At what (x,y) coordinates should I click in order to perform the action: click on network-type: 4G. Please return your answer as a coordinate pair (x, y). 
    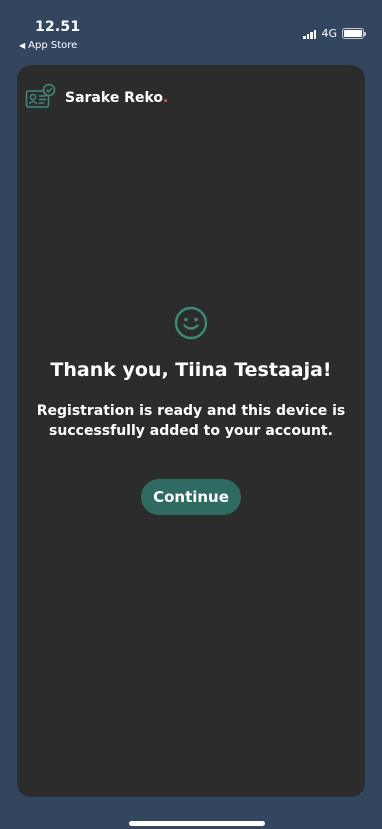
    Looking at the image, I should click on (329, 33).